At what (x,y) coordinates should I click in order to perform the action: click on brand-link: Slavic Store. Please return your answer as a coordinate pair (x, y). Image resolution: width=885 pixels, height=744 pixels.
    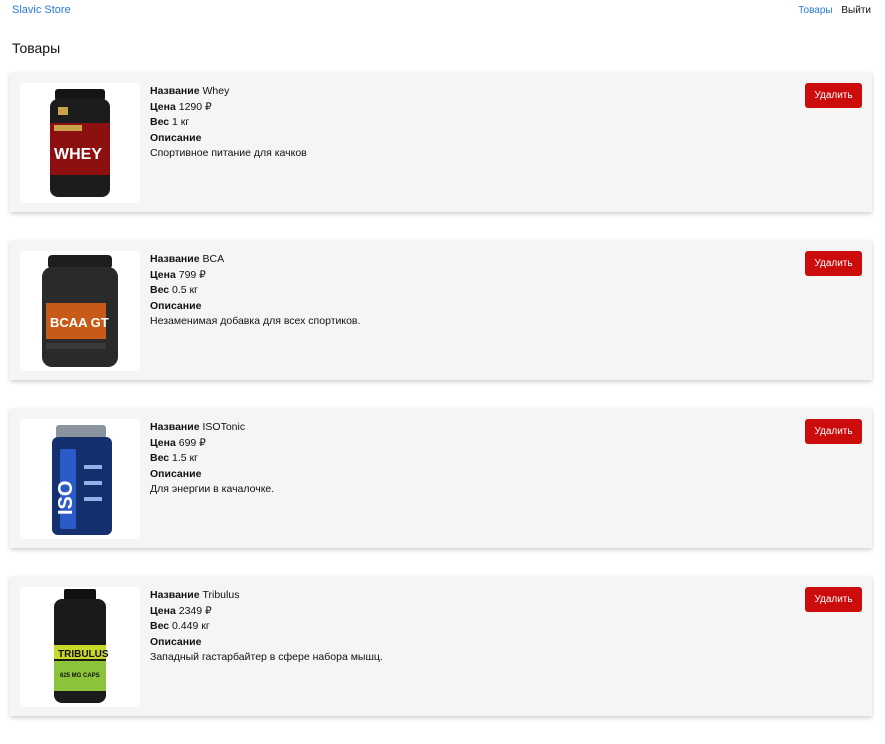
    Looking at the image, I should click on (41, 10).